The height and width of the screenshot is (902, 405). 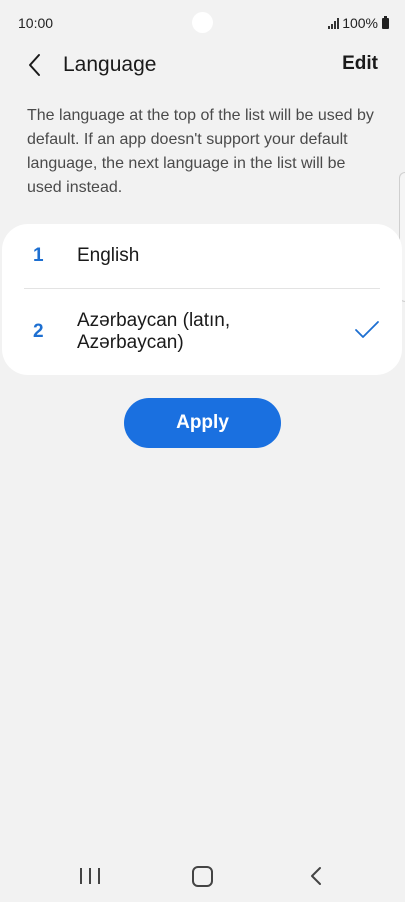 What do you see at coordinates (38, 331) in the screenshot?
I see `language-number: 2` at bounding box center [38, 331].